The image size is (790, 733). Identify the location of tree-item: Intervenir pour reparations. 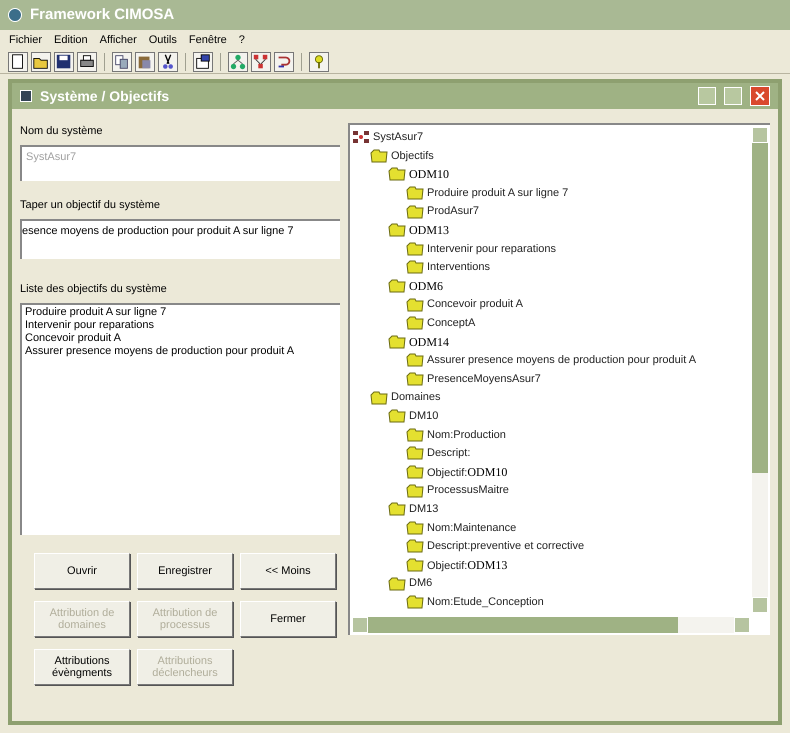
(491, 249).